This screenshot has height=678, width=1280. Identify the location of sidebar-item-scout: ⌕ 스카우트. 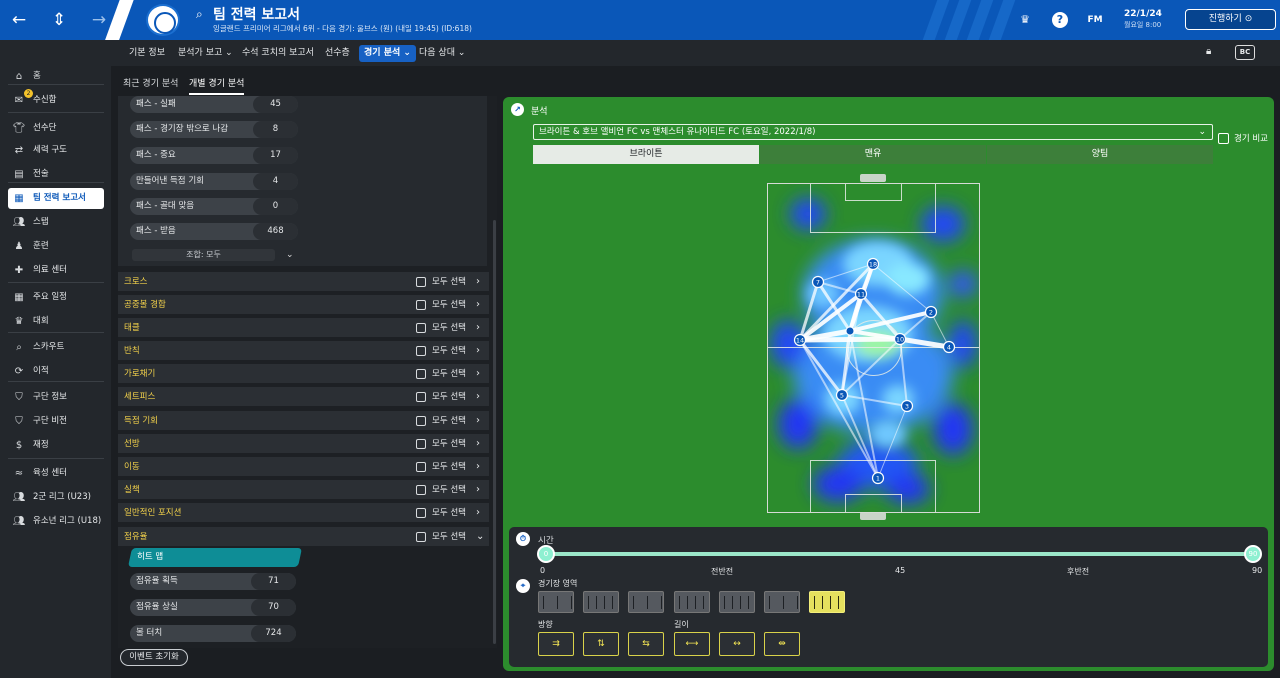
(56, 347).